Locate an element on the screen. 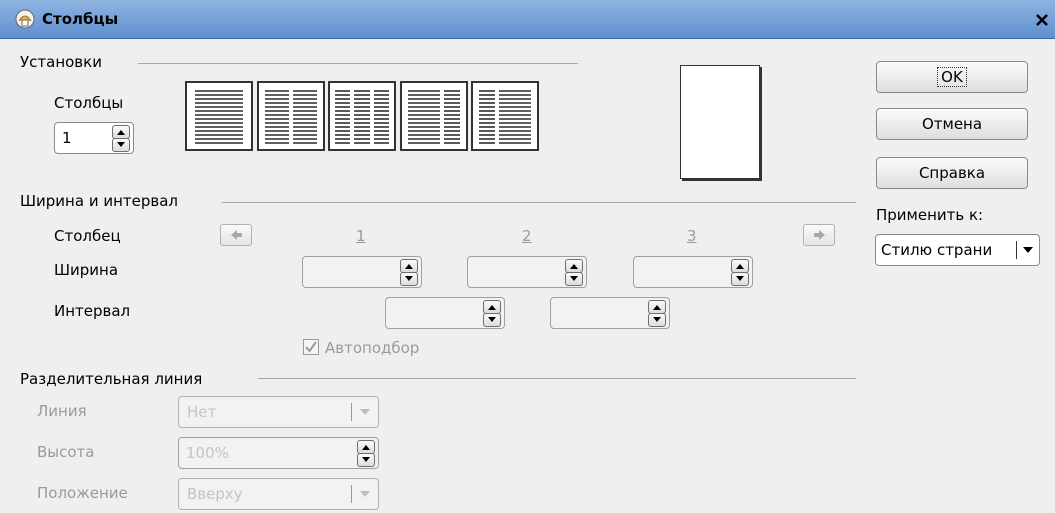 The height and width of the screenshot is (513, 1055). next-column-button is located at coordinates (819, 235).